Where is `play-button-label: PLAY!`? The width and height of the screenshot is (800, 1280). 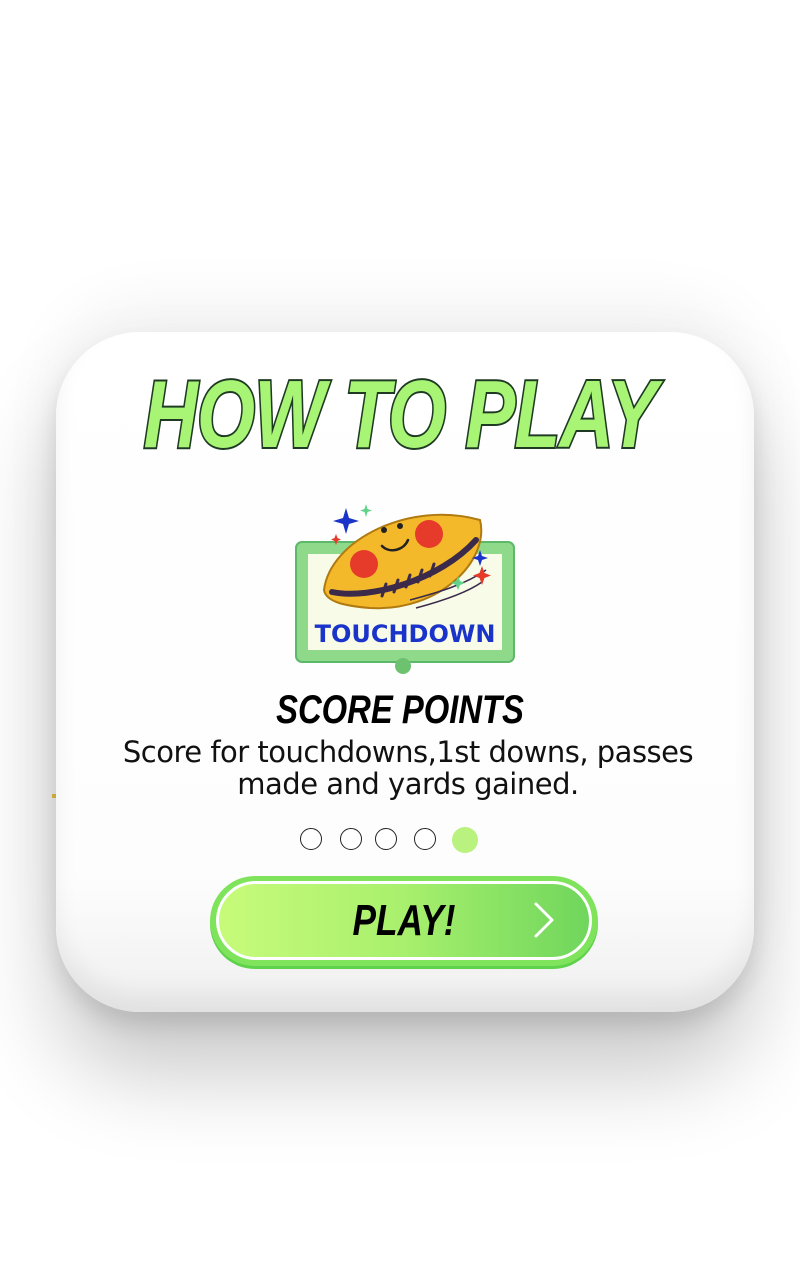
play-button-label: PLAY! is located at coordinates (404, 920).